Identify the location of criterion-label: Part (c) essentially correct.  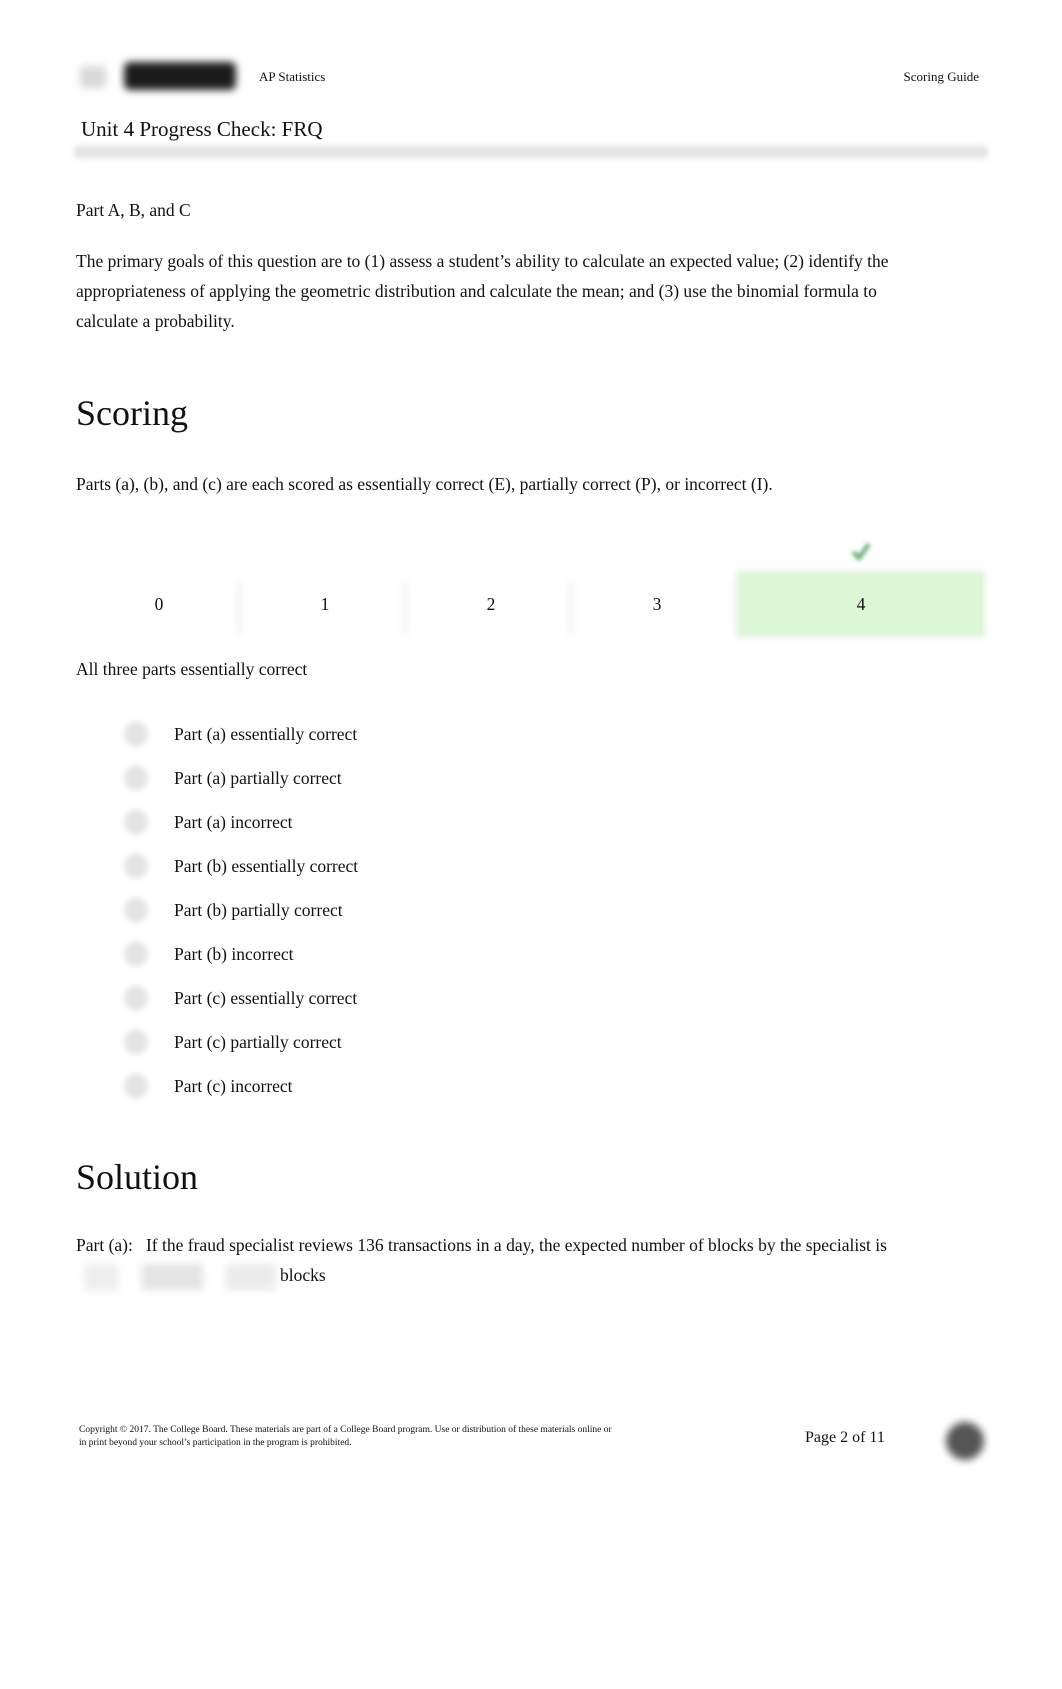
(266, 997).